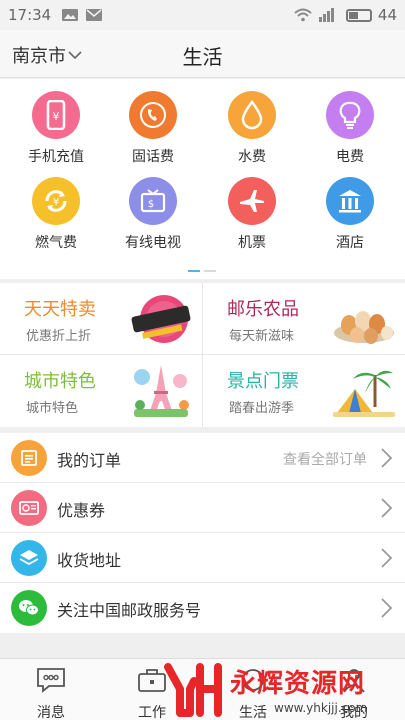  I want to click on service-hotel: 酒店, so click(350, 214).